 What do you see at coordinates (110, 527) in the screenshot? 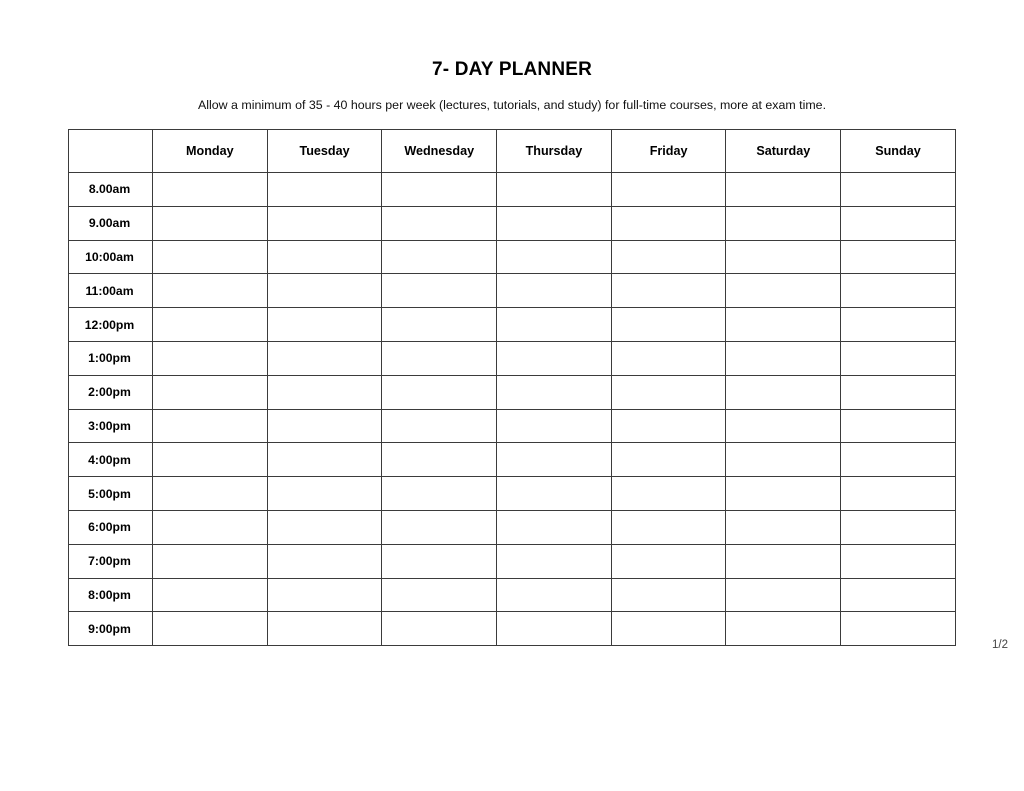
I see `time-label: 6:00pm` at bounding box center [110, 527].